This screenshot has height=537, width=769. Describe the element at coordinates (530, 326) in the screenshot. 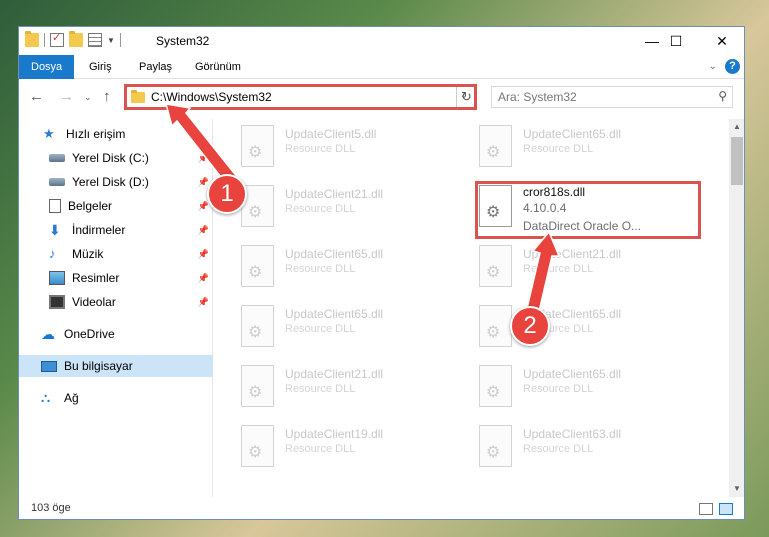

I see `step-badge-2: 2` at that location.